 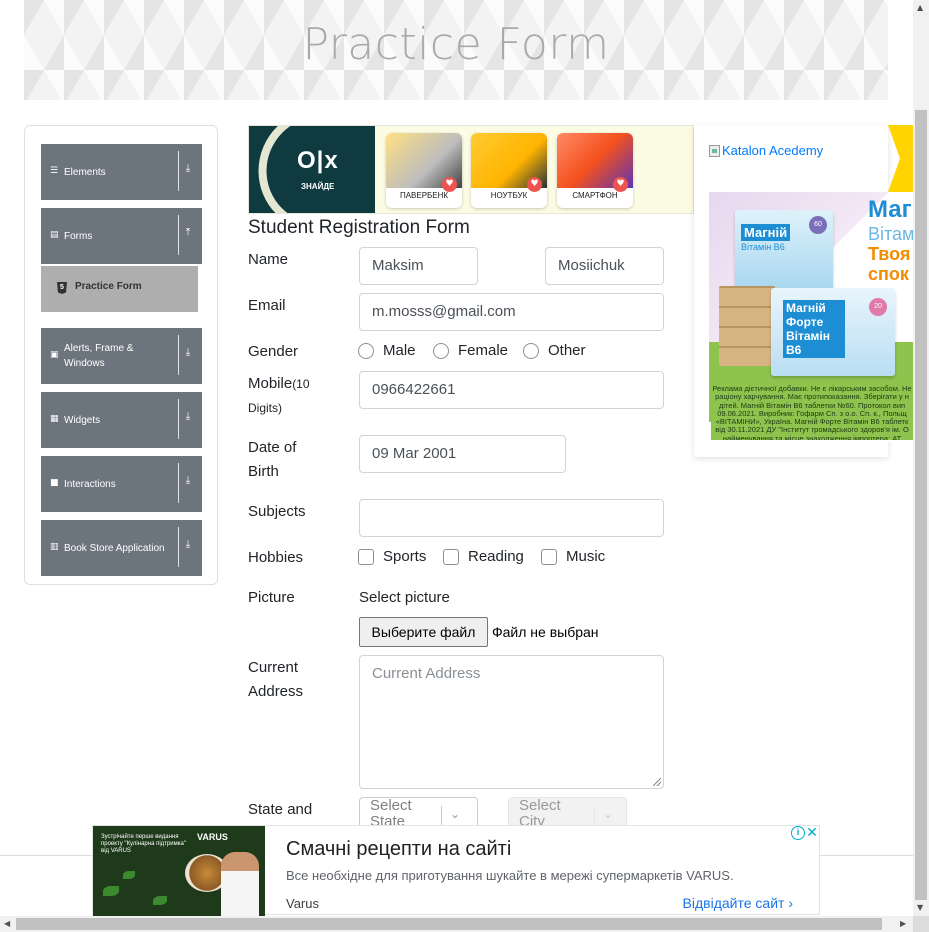 I want to click on pill-count-badge: 20, so click(x=878, y=307).